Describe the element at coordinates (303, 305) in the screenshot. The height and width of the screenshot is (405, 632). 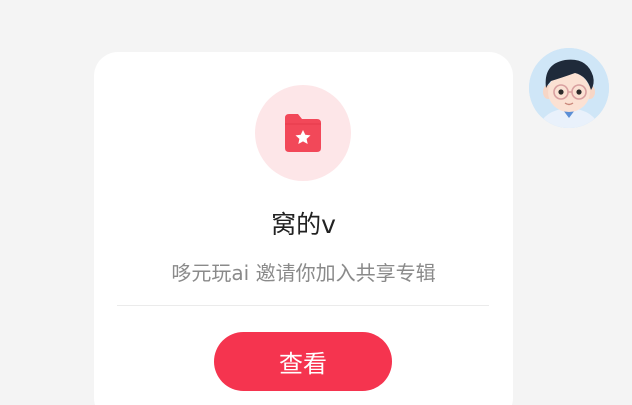
I see `card-divider` at that location.